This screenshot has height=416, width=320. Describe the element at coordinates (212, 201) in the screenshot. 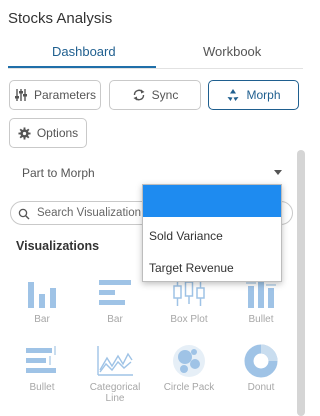

I see `dropdown-item-empty` at that location.